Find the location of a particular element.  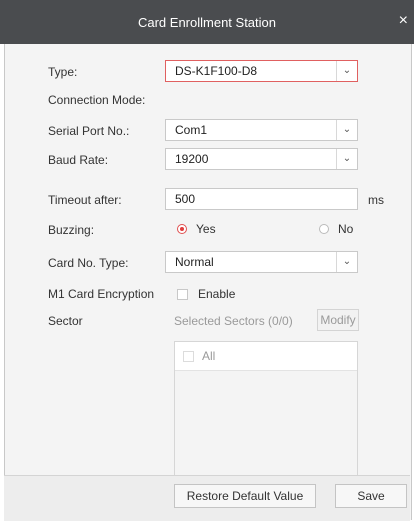

serial-port-value: Com1 is located at coordinates (191, 130).